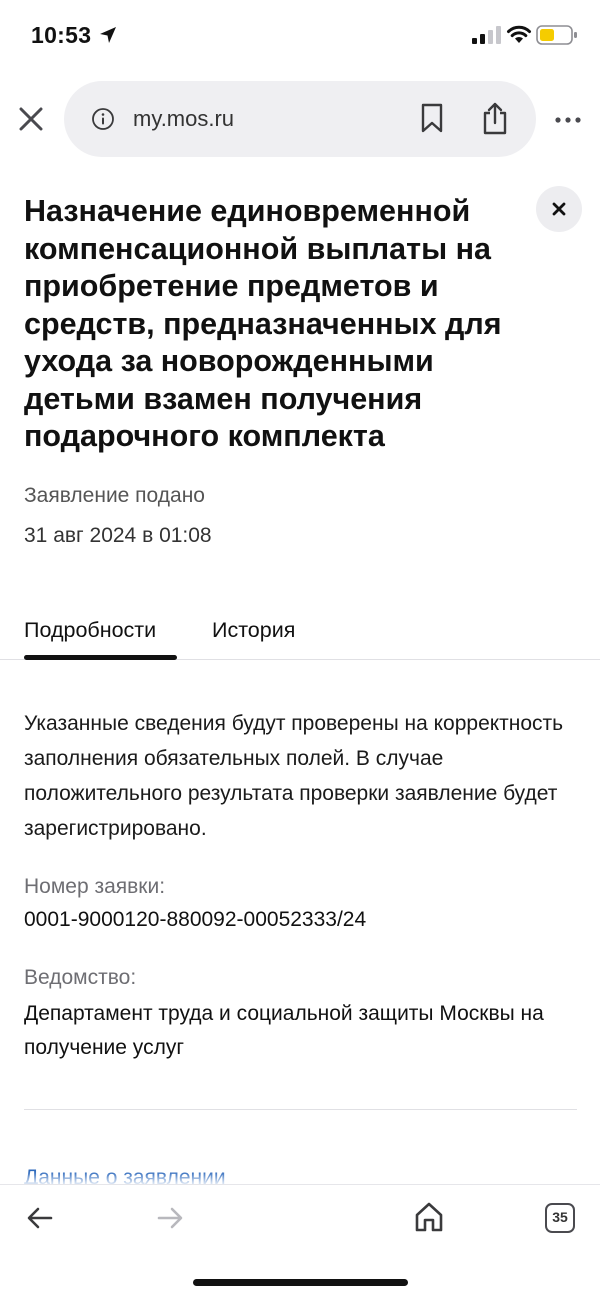  Describe the element at coordinates (253, 630) in the screenshot. I see `tab-history: История` at that location.